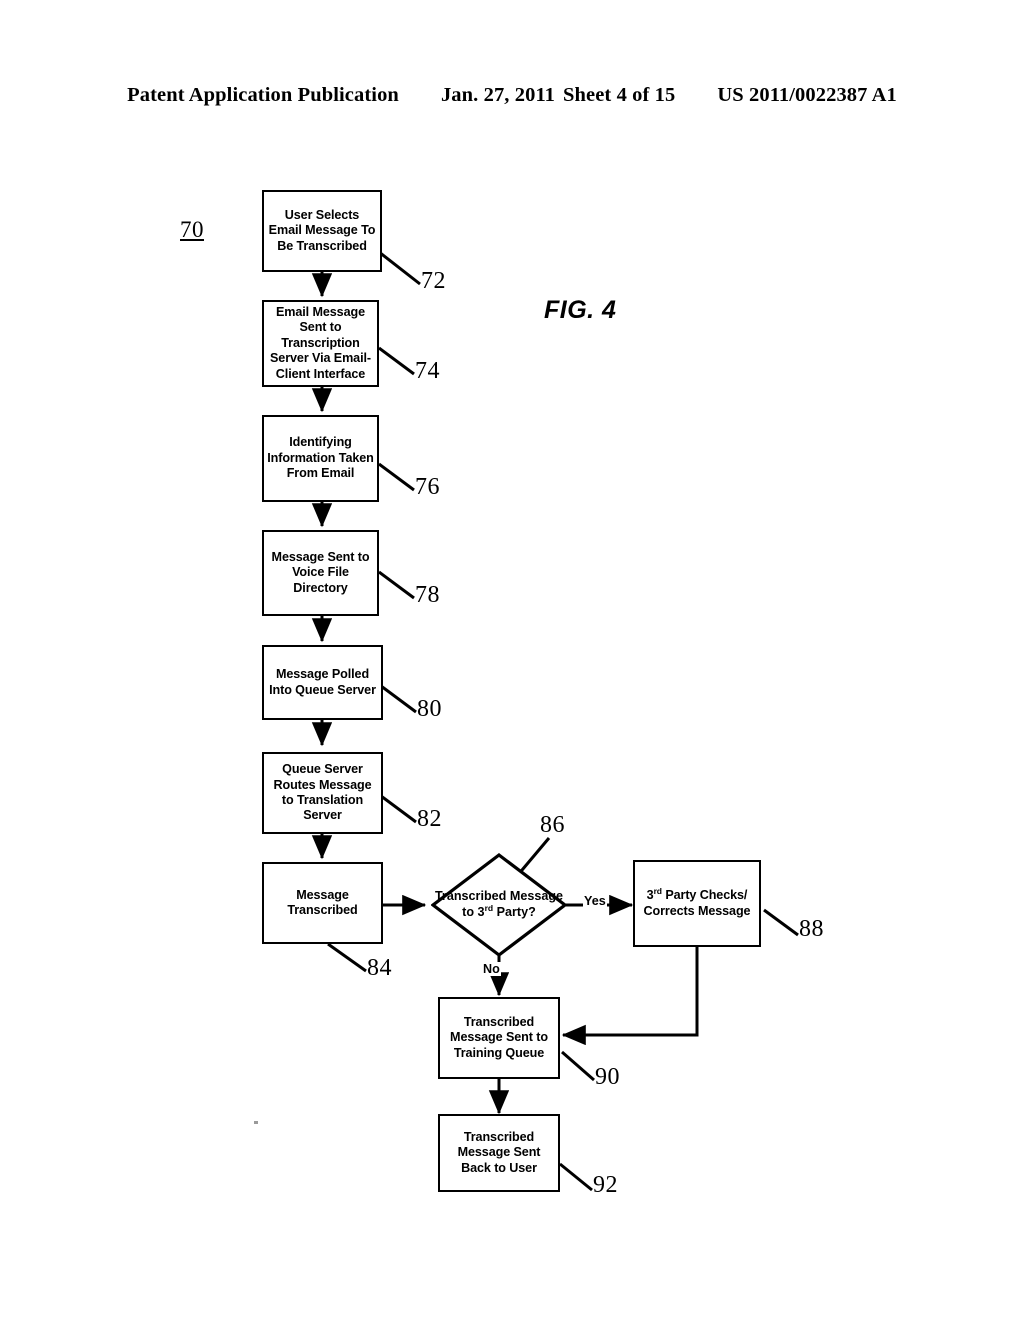  Describe the element at coordinates (429, 819) in the screenshot. I see `callout-82: 82` at that location.